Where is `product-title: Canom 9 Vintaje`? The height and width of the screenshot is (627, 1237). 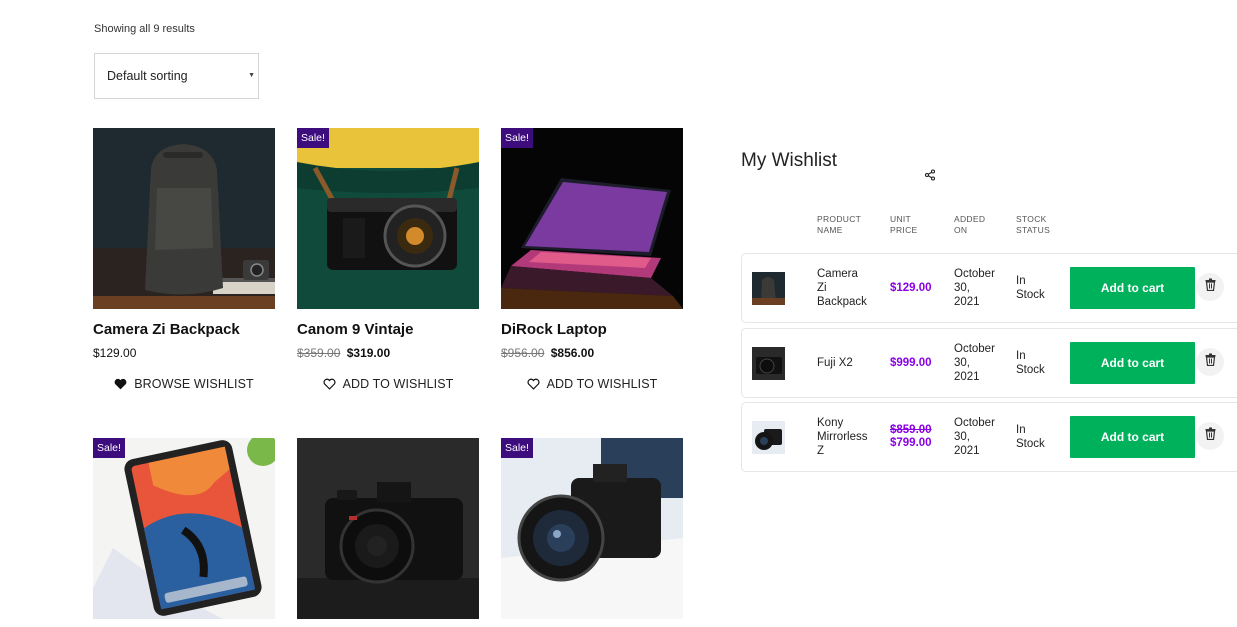 product-title: Canom 9 Vintaje is located at coordinates (388, 329).